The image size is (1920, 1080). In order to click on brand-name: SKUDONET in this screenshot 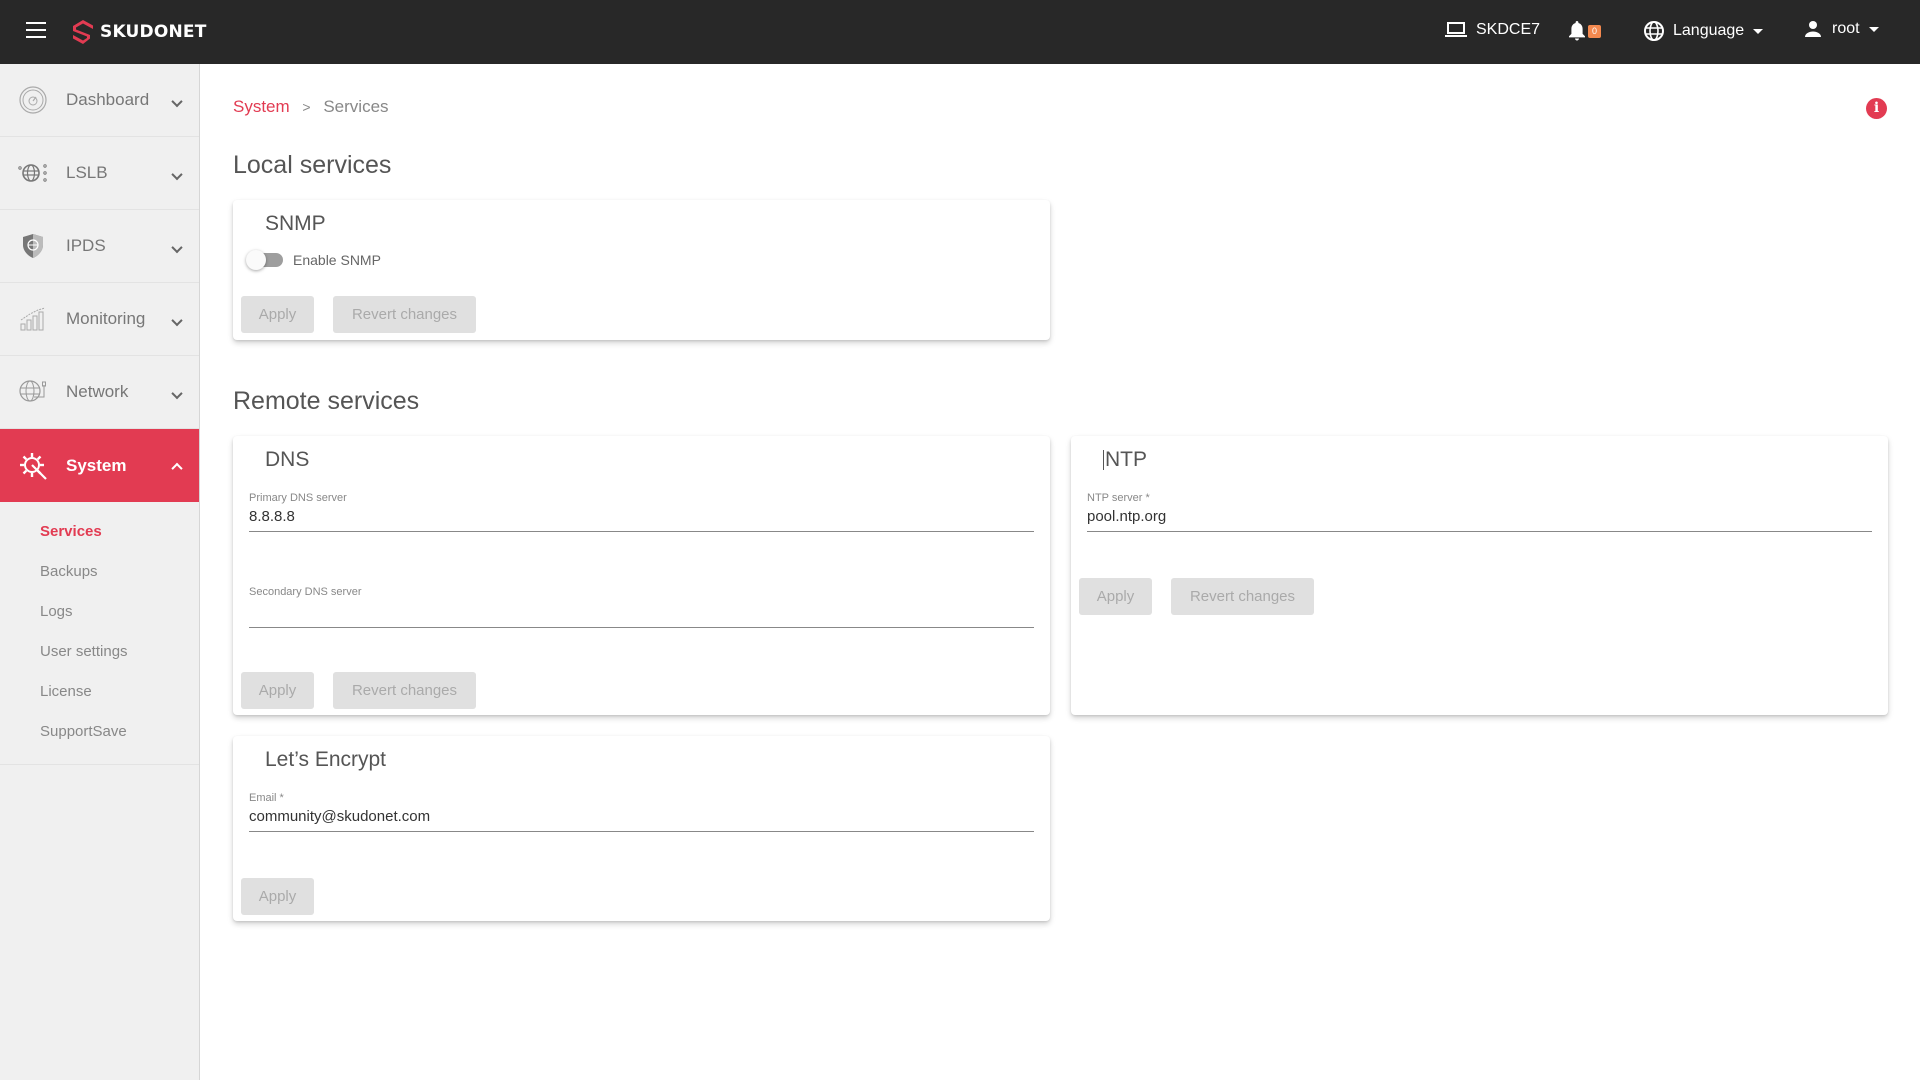, I will do `click(153, 32)`.